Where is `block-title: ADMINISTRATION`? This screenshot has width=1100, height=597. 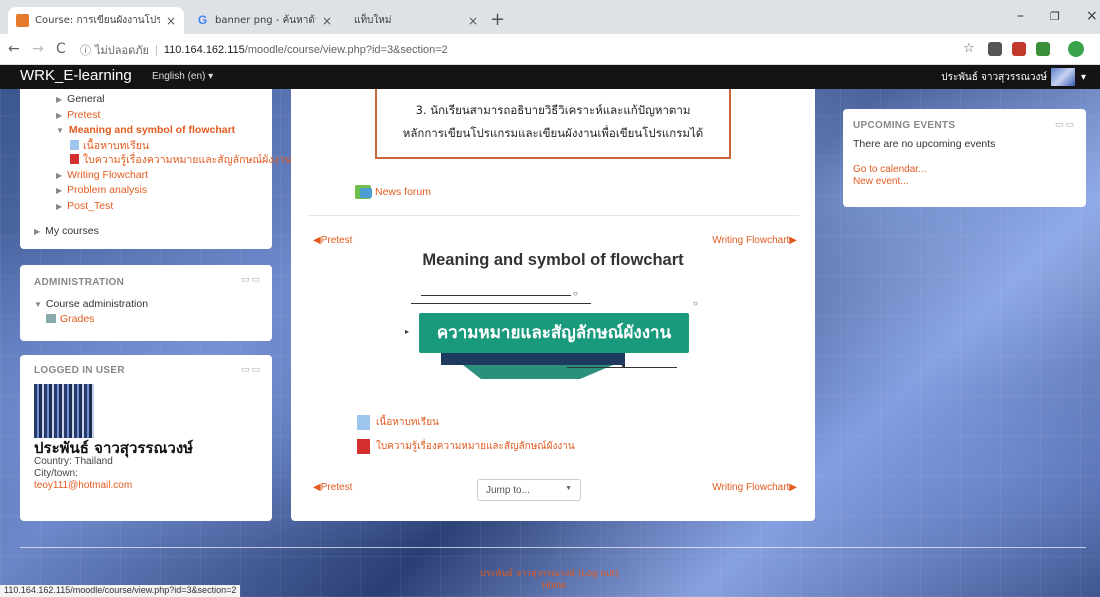 block-title: ADMINISTRATION is located at coordinates (79, 282).